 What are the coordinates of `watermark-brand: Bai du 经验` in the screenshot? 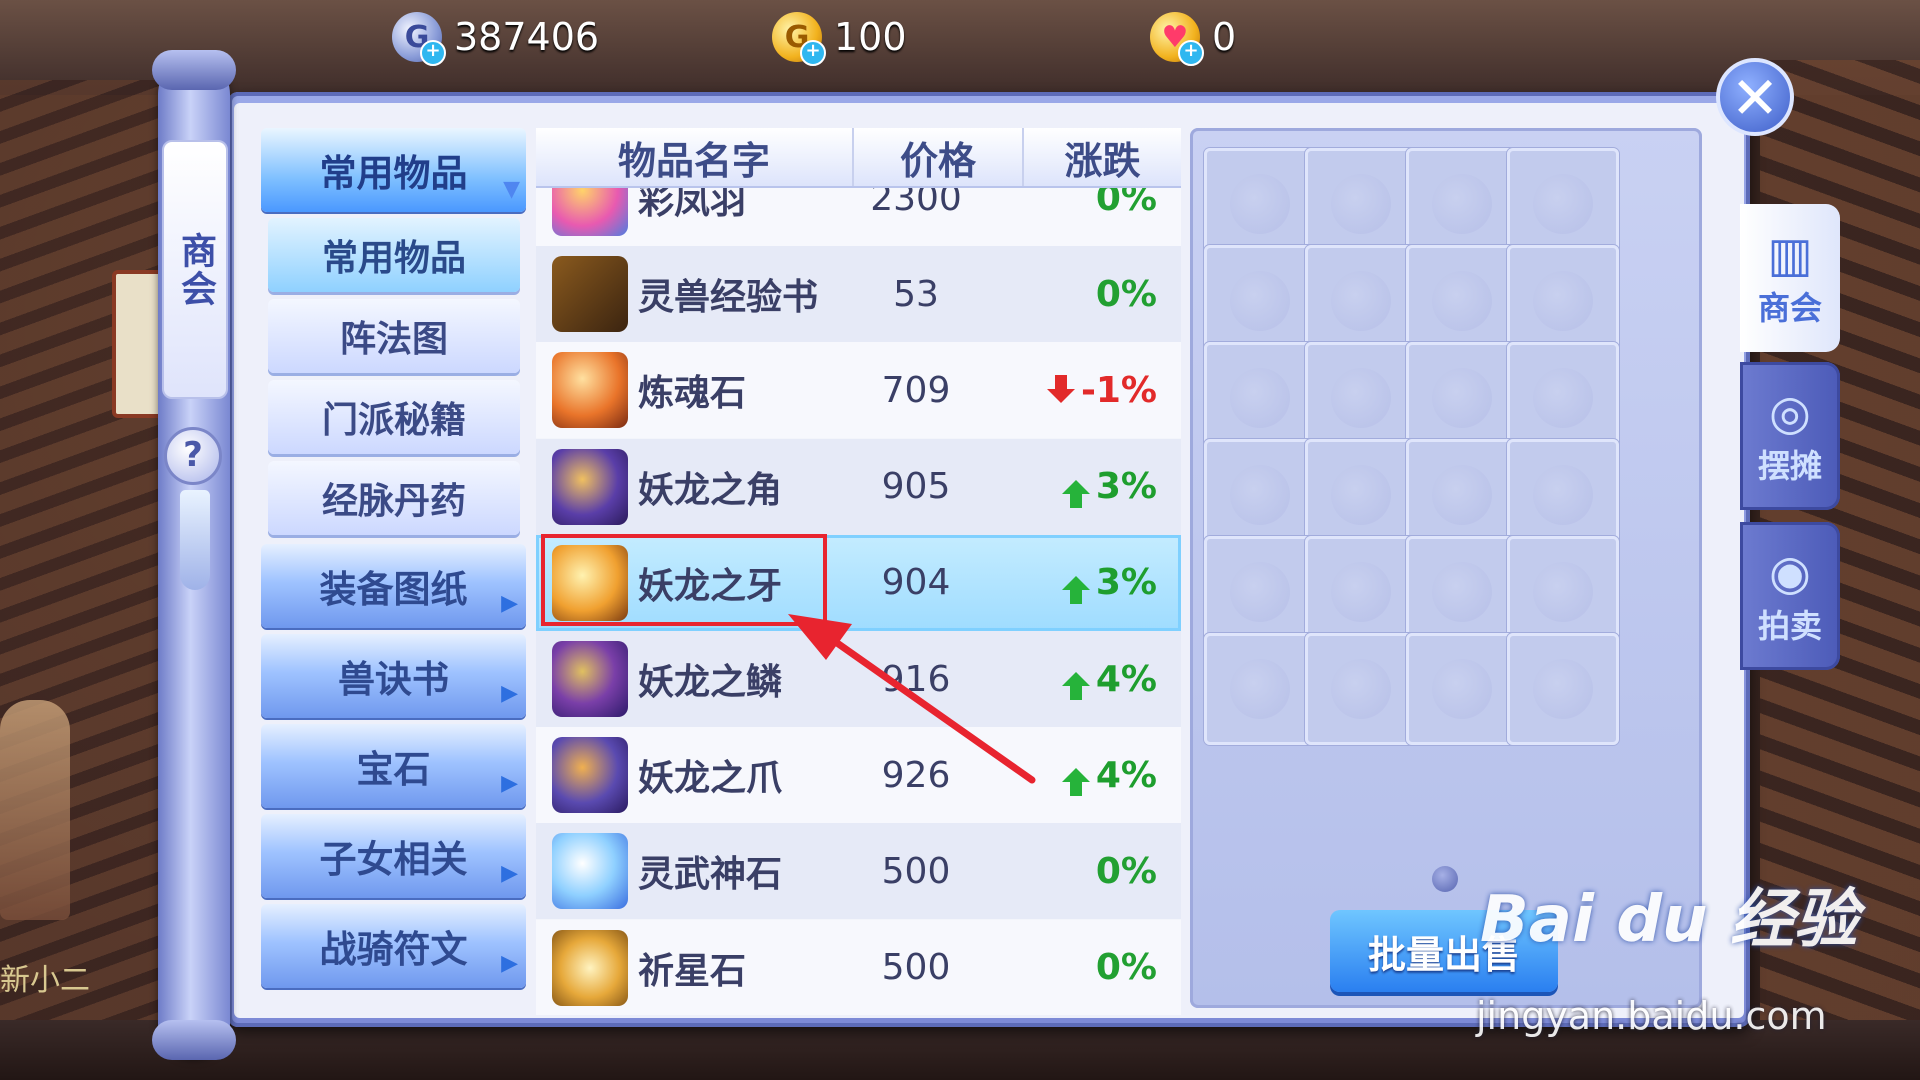 It's located at (1669, 920).